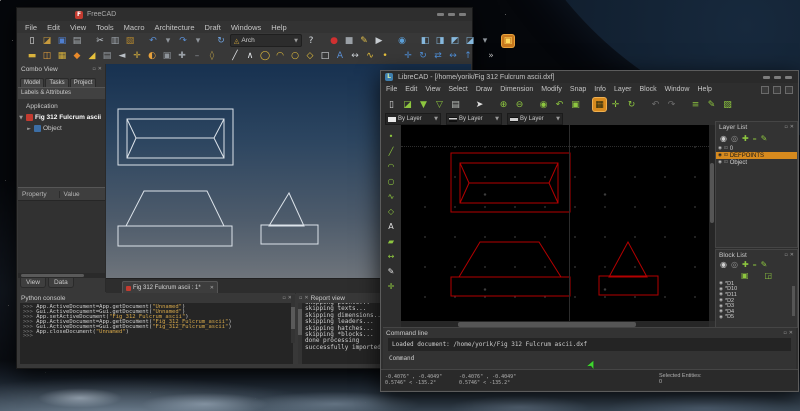 The width and height of the screenshot is (800, 411). I want to click on refresh-icon: ↻, so click(221, 41).